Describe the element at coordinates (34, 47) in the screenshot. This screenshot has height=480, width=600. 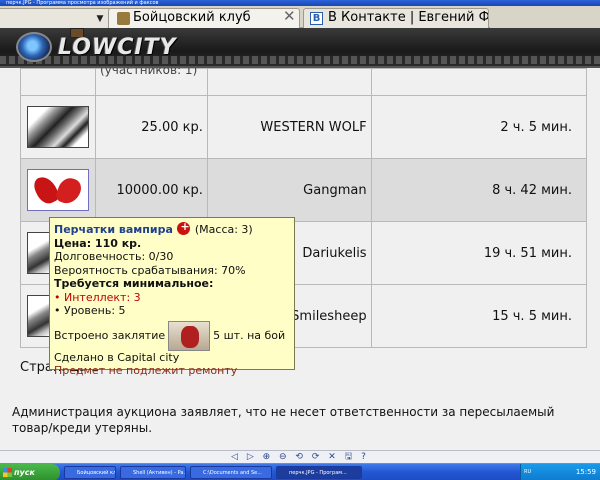
I see `game-emblem-icon` at that location.